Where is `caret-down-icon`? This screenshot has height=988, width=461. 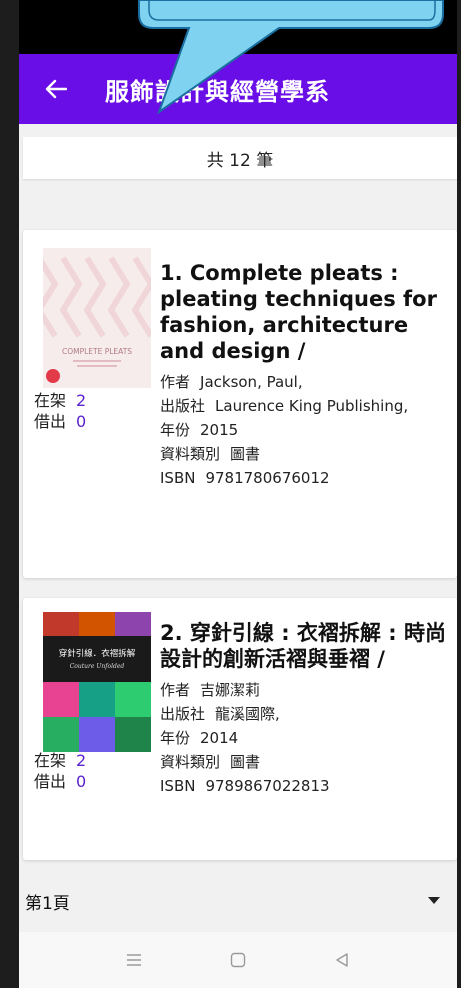
caret-down-icon is located at coordinates (434, 901).